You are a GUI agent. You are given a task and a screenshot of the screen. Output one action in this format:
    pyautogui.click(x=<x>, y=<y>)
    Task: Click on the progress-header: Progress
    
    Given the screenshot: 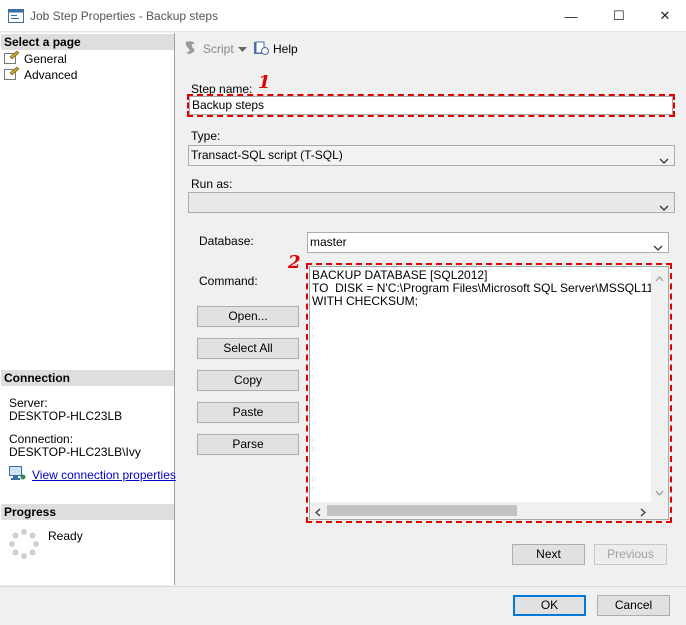 What is the action you would take?
    pyautogui.click(x=87, y=512)
    